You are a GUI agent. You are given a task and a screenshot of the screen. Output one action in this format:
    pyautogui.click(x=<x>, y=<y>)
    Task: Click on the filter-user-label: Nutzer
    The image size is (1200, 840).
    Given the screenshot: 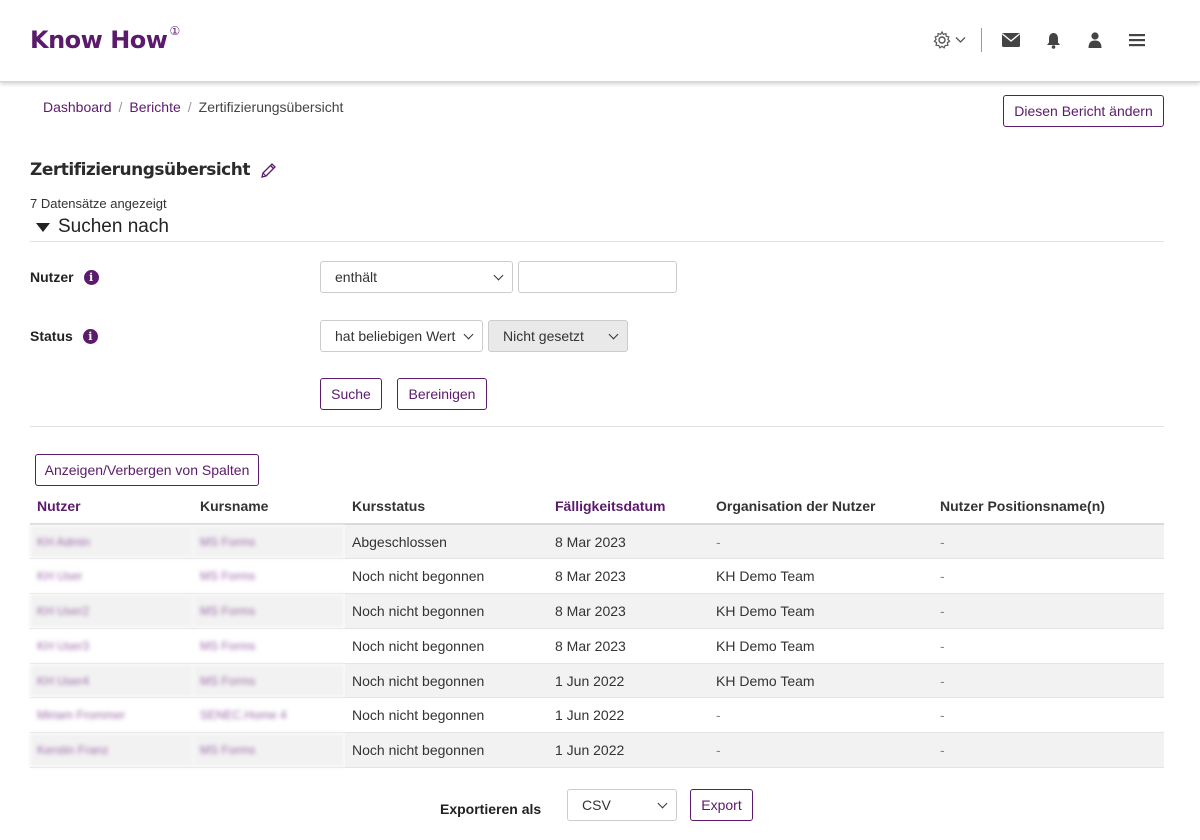 What is the action you would take?
    pyautogui.click(x=52, y=277)
    